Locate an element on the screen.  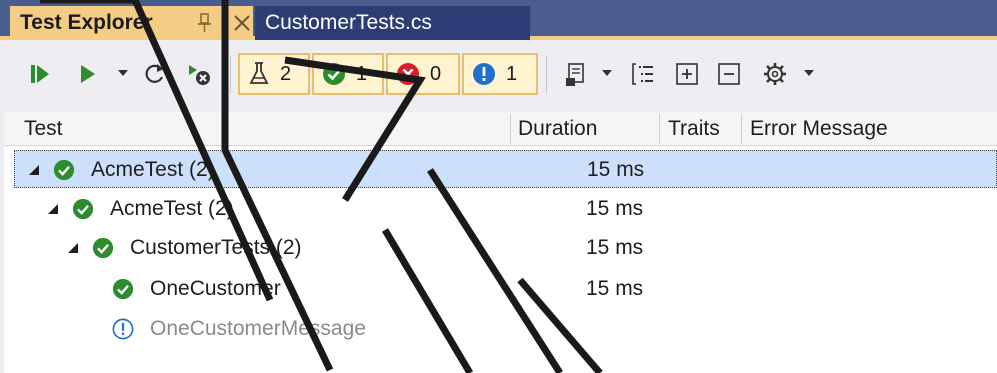
tab-test-explorer: Test Explorer is located at coordinates (131, 23).